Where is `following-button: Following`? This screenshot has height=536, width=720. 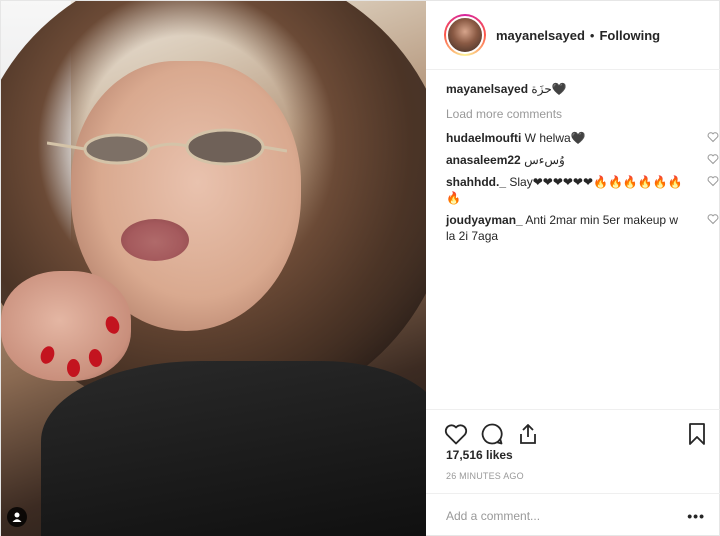
following-button: Following is located at coordinates (629, 35).